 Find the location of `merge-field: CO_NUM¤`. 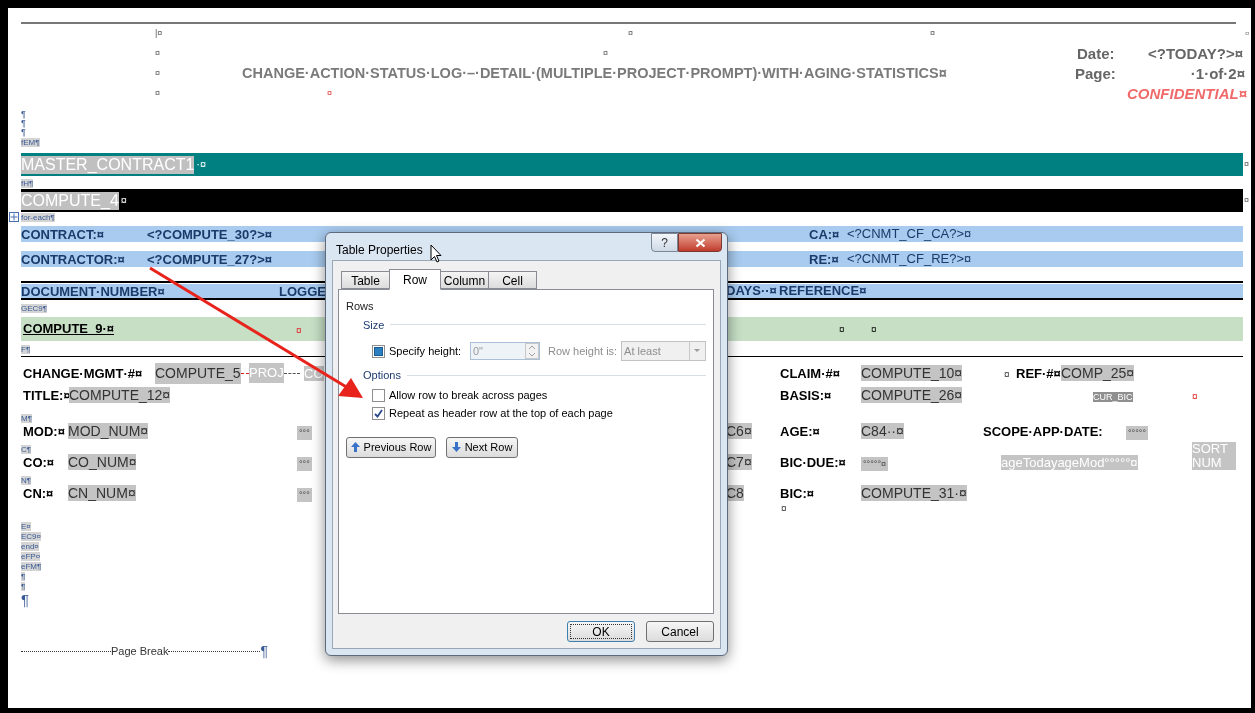

merge-field: CO_NUM¤ is located at coordinates (102, 462).